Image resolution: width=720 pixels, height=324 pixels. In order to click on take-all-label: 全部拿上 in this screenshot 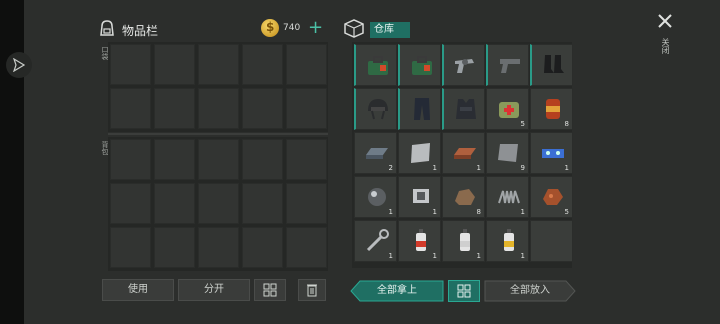, I will do `click(397, 290)`.